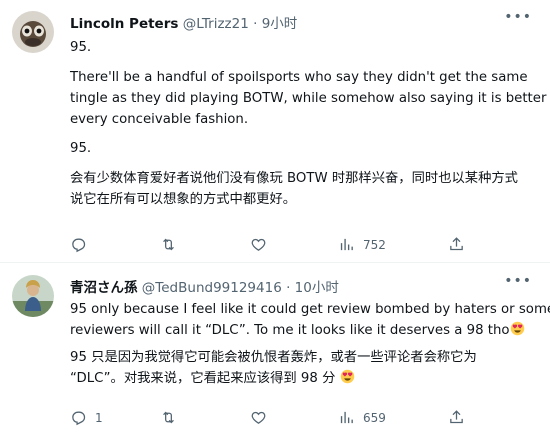  I want to click on reply-button: 1, so click(86, 417).